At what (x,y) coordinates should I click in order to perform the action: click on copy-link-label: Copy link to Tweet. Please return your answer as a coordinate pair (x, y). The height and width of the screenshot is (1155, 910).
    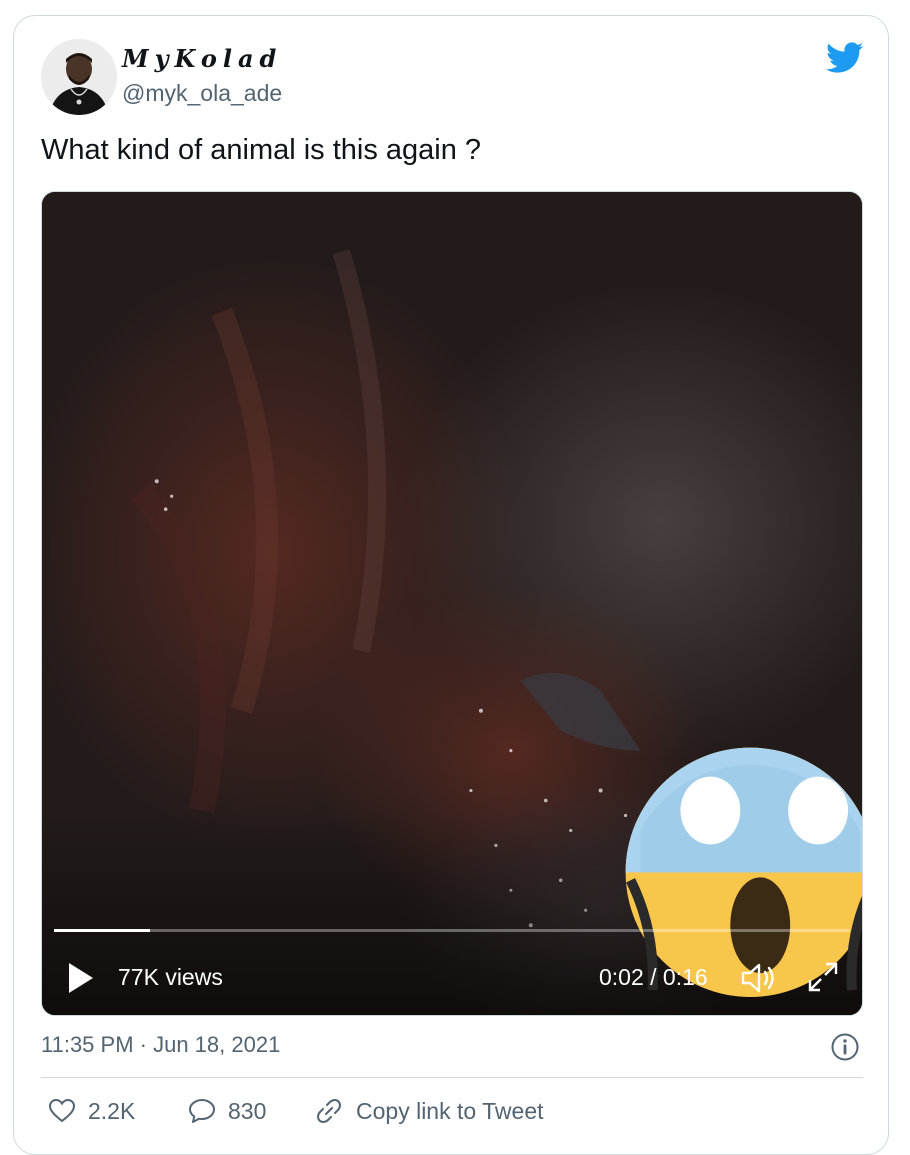
    Looking at the image, I should click on (450, 1110).